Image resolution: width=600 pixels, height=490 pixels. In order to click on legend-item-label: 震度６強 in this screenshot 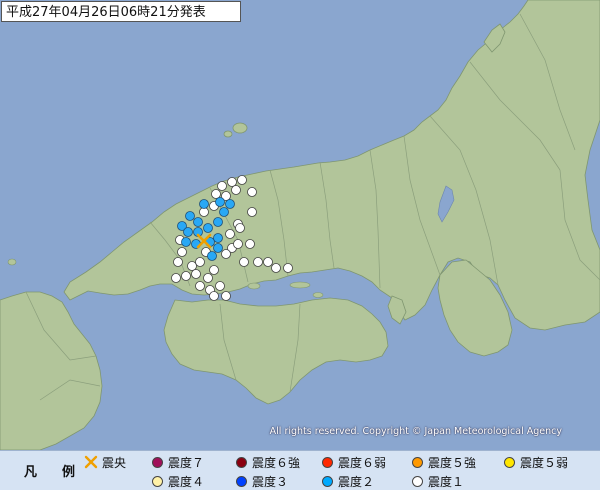, I will do `click(276, 462)`.